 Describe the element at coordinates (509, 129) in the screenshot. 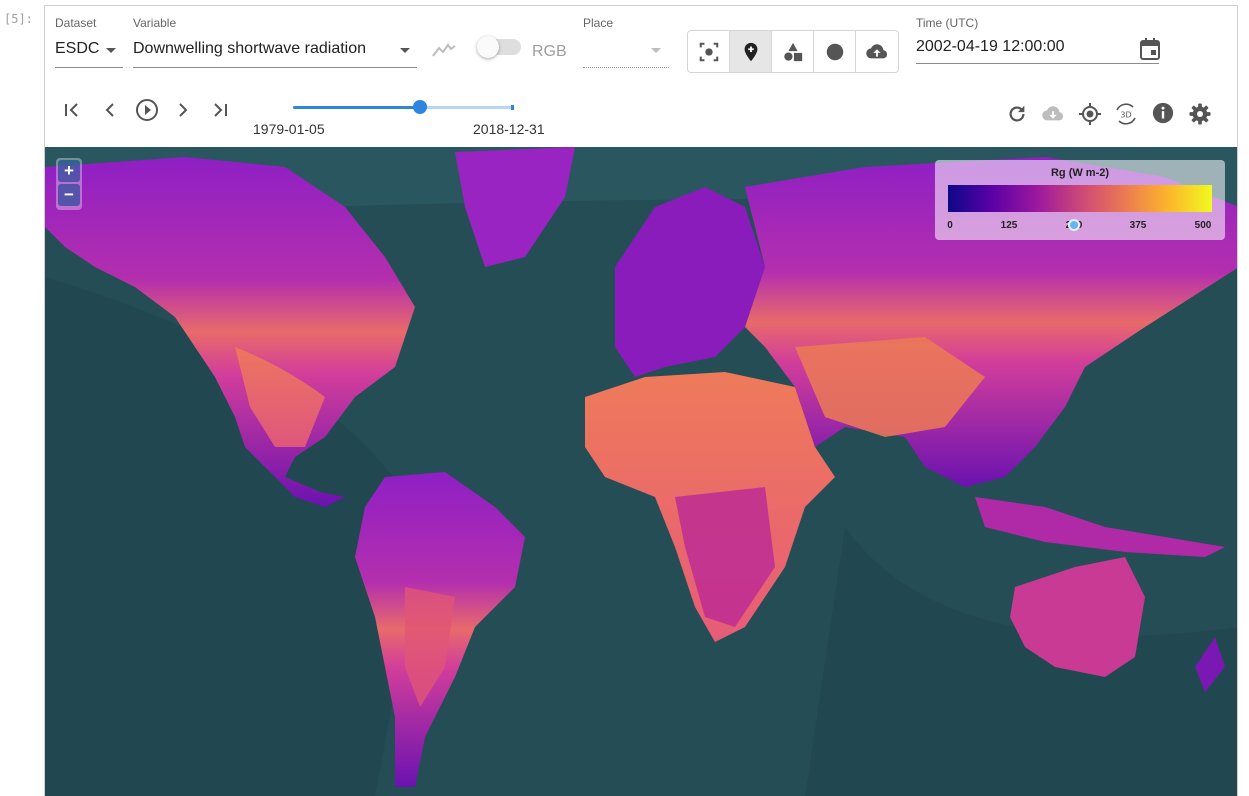

I see `slider-end-date: 2018-12-31` at that location.